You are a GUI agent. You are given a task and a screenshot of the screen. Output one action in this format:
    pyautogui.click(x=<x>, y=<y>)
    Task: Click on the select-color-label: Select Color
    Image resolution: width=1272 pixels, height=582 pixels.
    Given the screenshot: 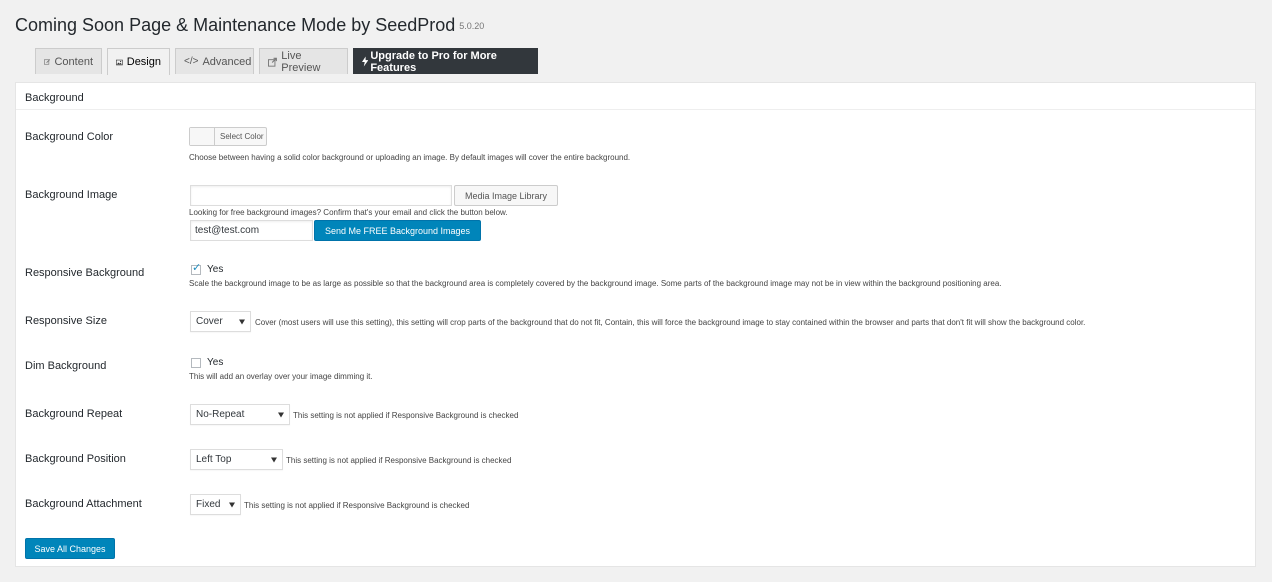 What is the action you would take?
    pyautogui.click(x=242, y=136)
    